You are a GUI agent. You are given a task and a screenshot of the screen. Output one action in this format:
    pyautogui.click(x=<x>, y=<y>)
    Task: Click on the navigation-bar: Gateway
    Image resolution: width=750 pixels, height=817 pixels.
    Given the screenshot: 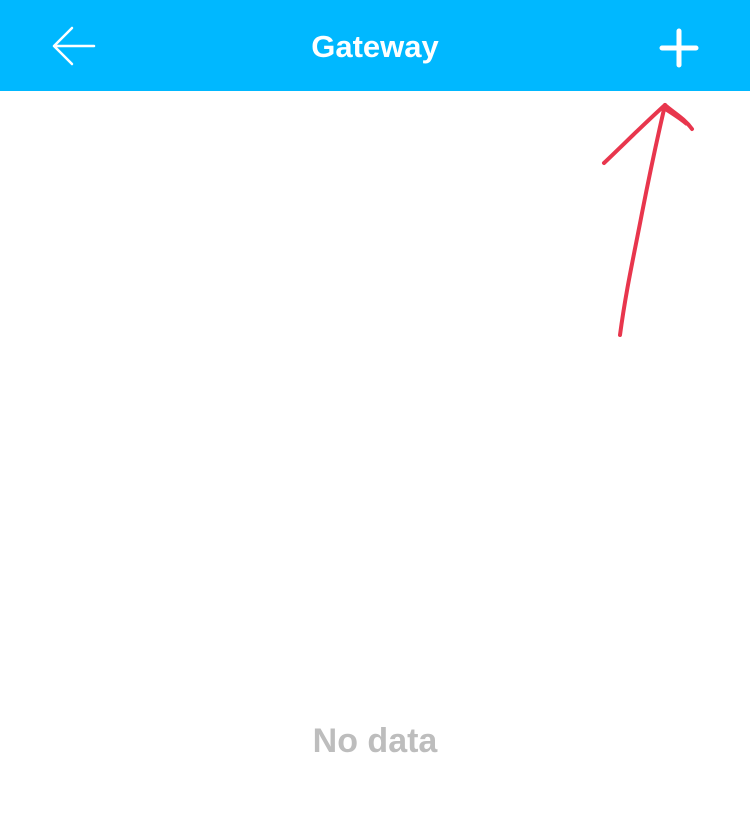 What is the action you would take?
    pyautogui.click(x=375, y=45)
    